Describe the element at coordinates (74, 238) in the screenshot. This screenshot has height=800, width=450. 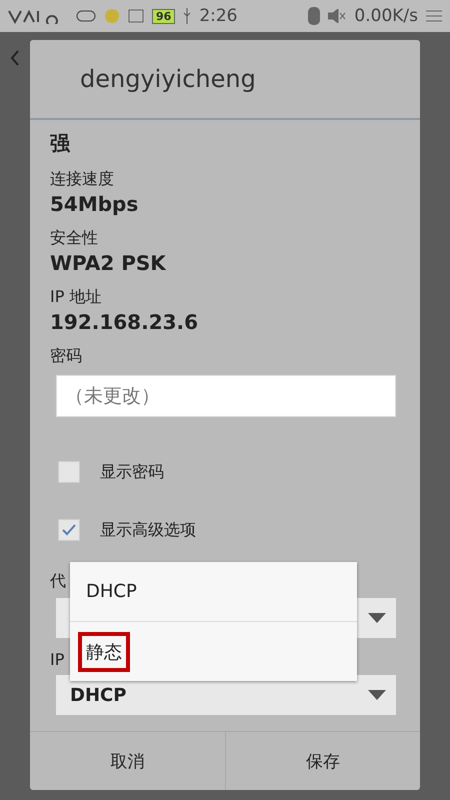
I see `detail-label: 安全性` at that location.